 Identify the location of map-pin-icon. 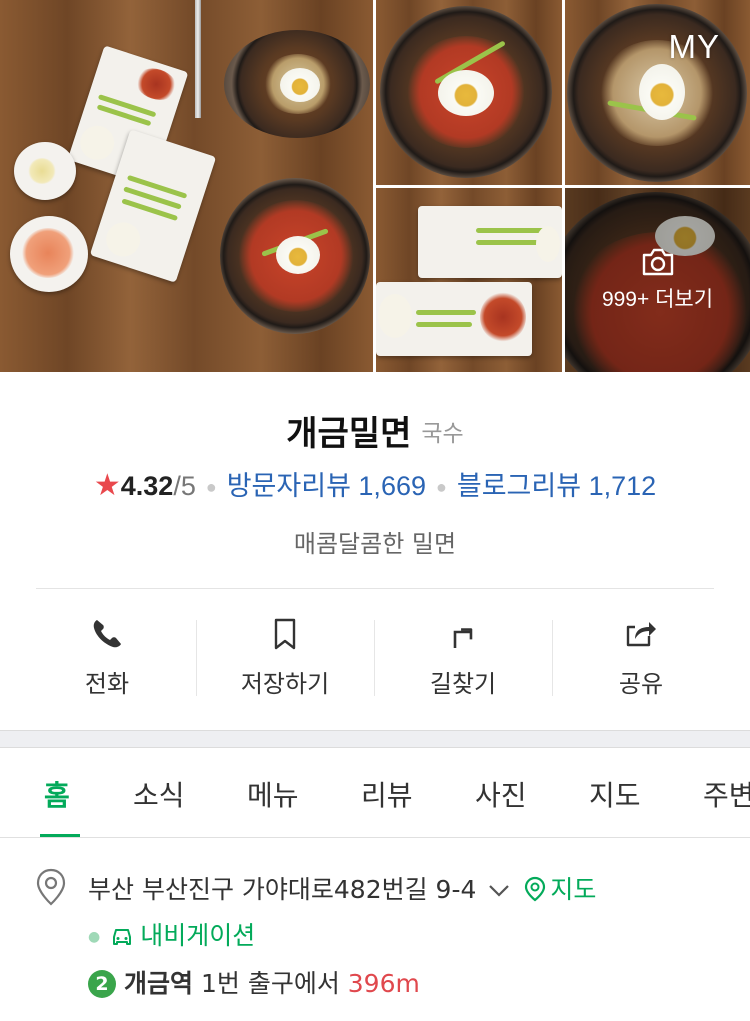
(535, 889).